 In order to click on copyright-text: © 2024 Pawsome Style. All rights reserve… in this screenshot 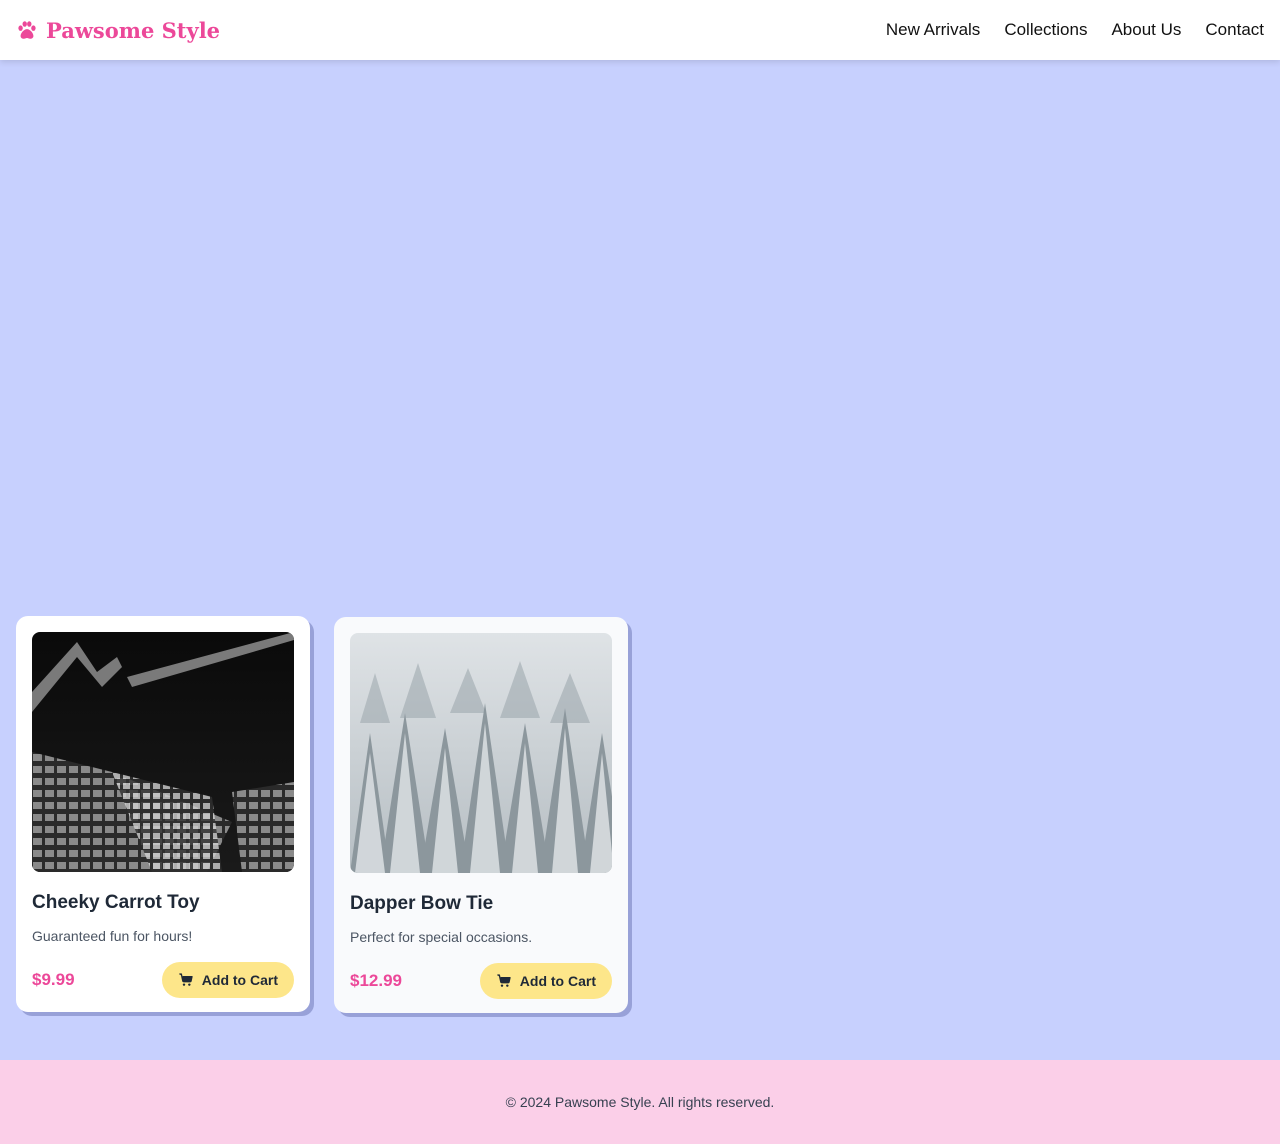, I will do `click(640, 1102)`.